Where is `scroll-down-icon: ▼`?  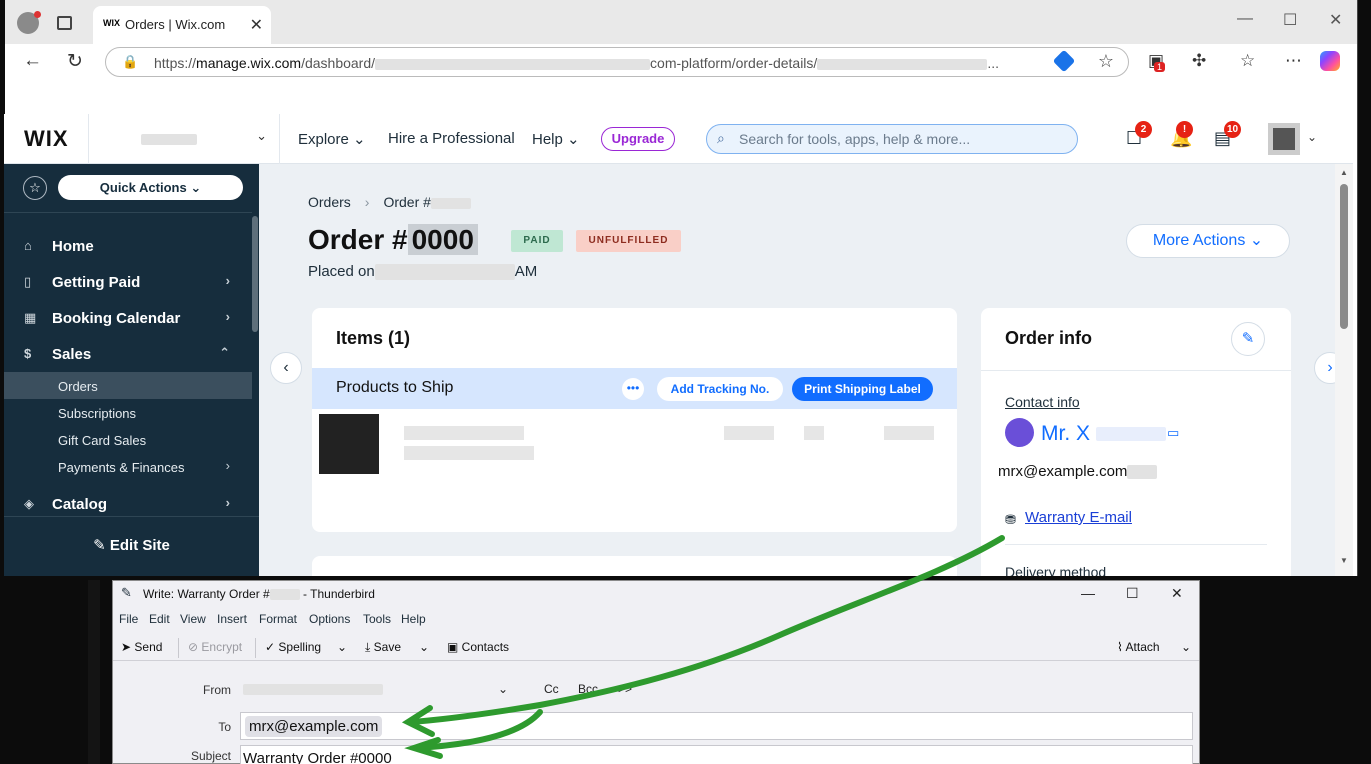 scroll-down-icon: ▼ is located at coordinates (1344, 560).